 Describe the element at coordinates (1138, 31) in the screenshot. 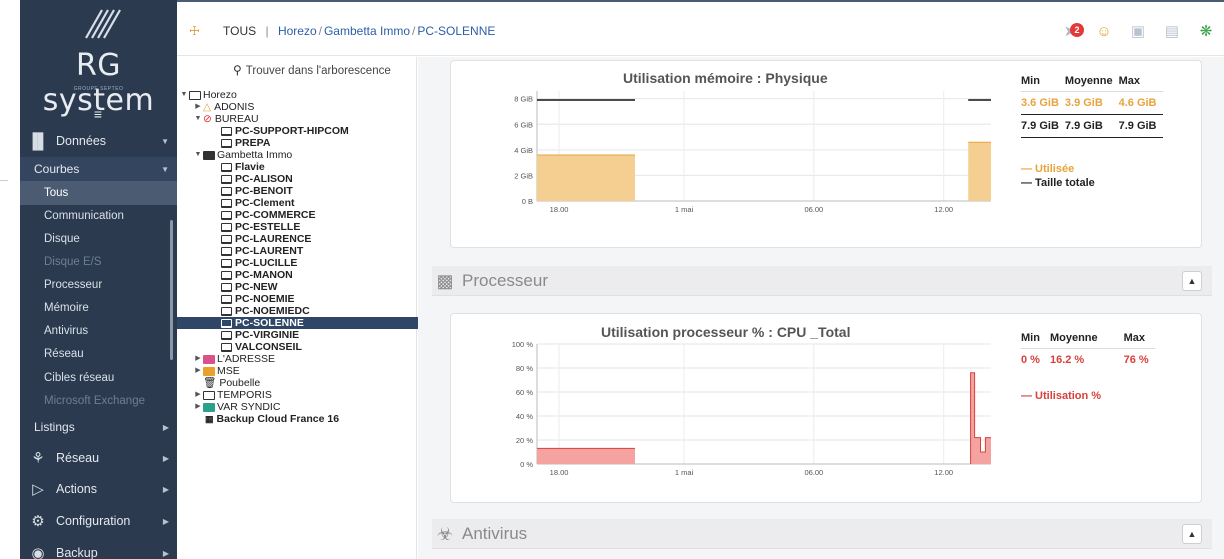

I see `chat-icon: ▣` at that location.